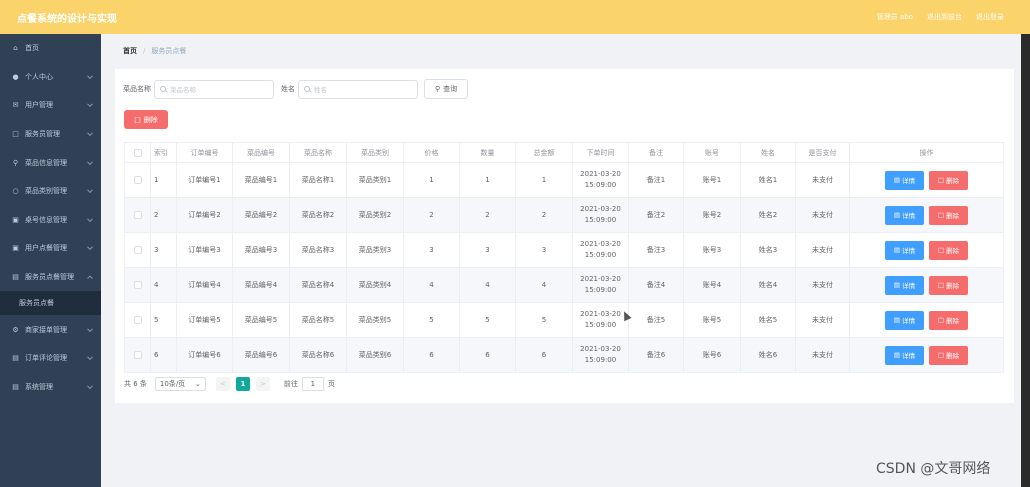  I want to click on cell-order: 订单编号6, so click(204, 355).